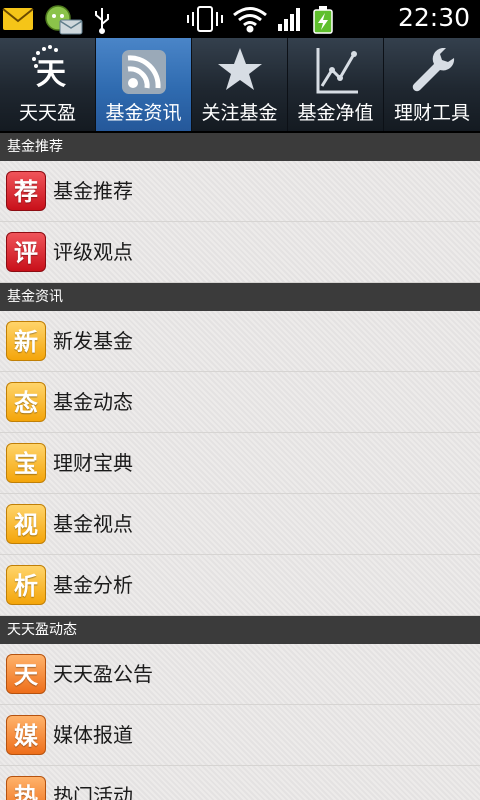 This screenshot has height=800, width=480. I want to click on chat-notification-icon, so click(64, 20).